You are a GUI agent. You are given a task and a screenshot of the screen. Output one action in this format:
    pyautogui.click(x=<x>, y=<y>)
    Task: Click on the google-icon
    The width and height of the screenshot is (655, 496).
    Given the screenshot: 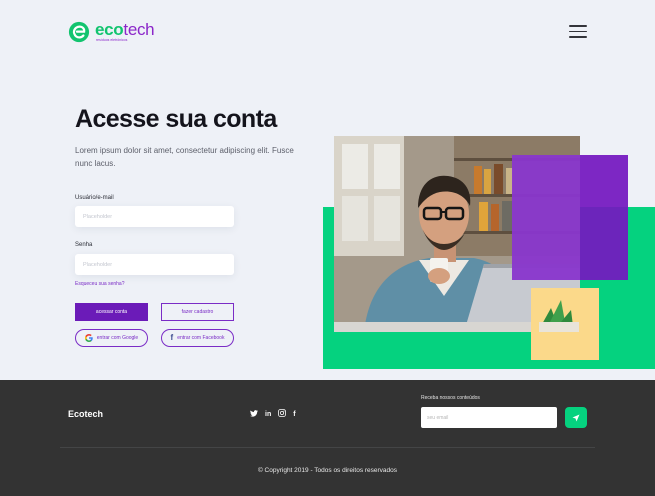 What is the action you would take?
    pyautogui.click(x=88, y=338)
    